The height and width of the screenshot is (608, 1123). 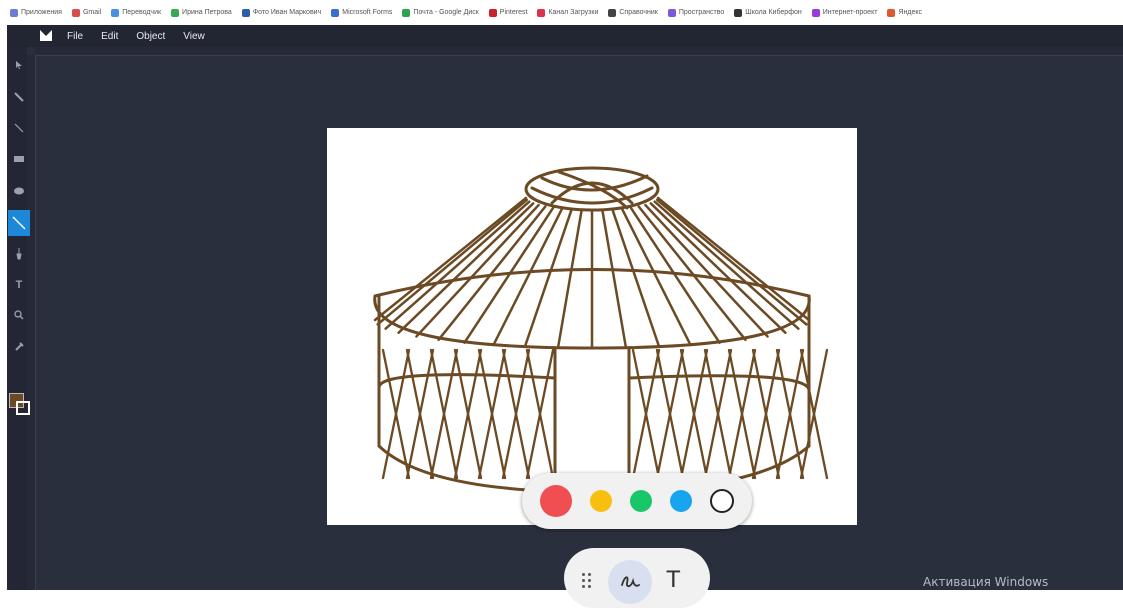 I want to click on bookmark-item: Ирина Петрова, so click(x=201, y=12).